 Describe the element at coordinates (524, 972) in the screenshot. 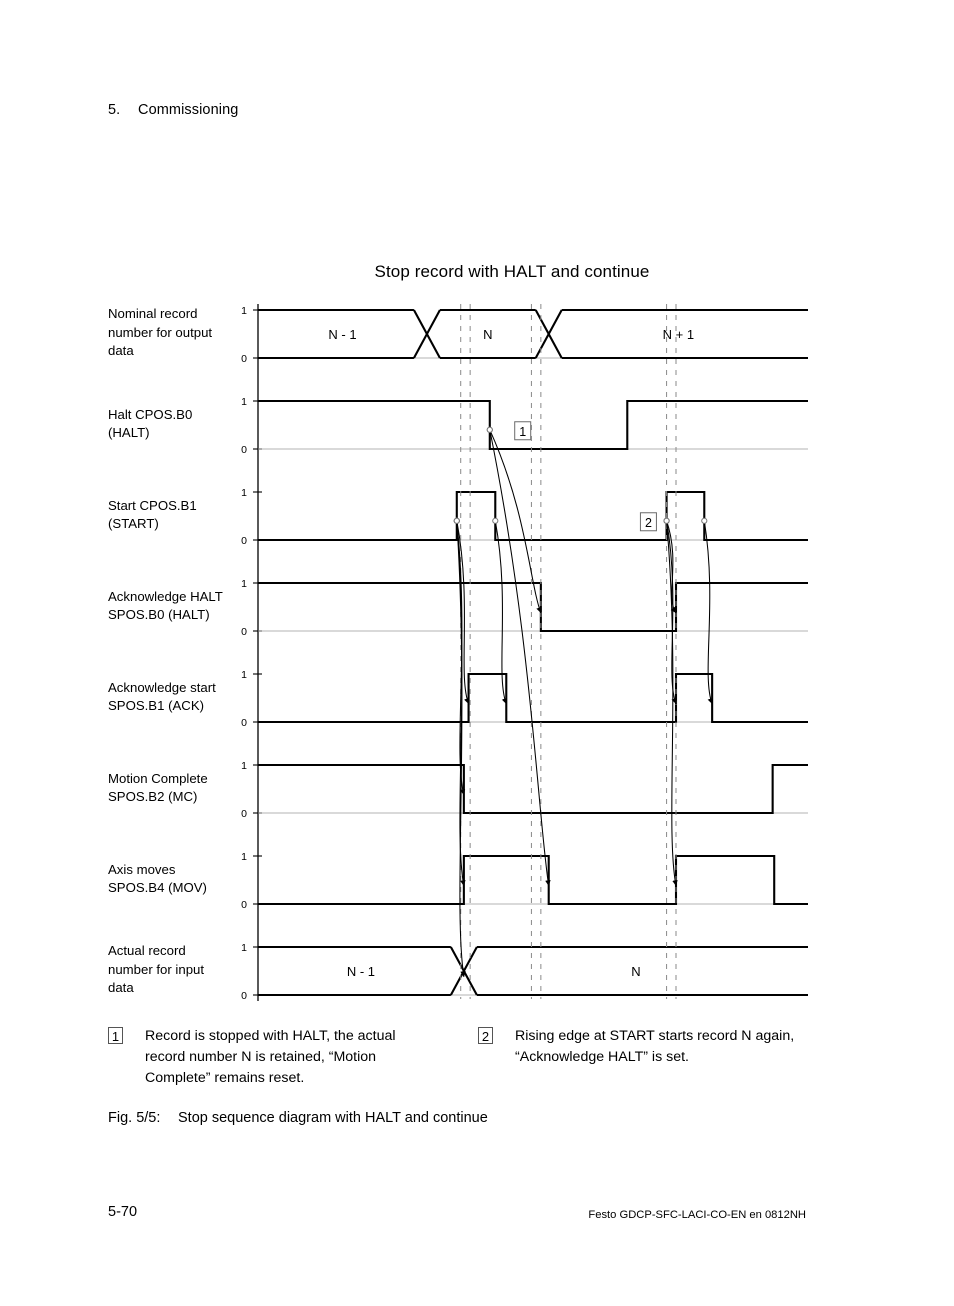

I see `signal-row: 10N - 1N` at that location.